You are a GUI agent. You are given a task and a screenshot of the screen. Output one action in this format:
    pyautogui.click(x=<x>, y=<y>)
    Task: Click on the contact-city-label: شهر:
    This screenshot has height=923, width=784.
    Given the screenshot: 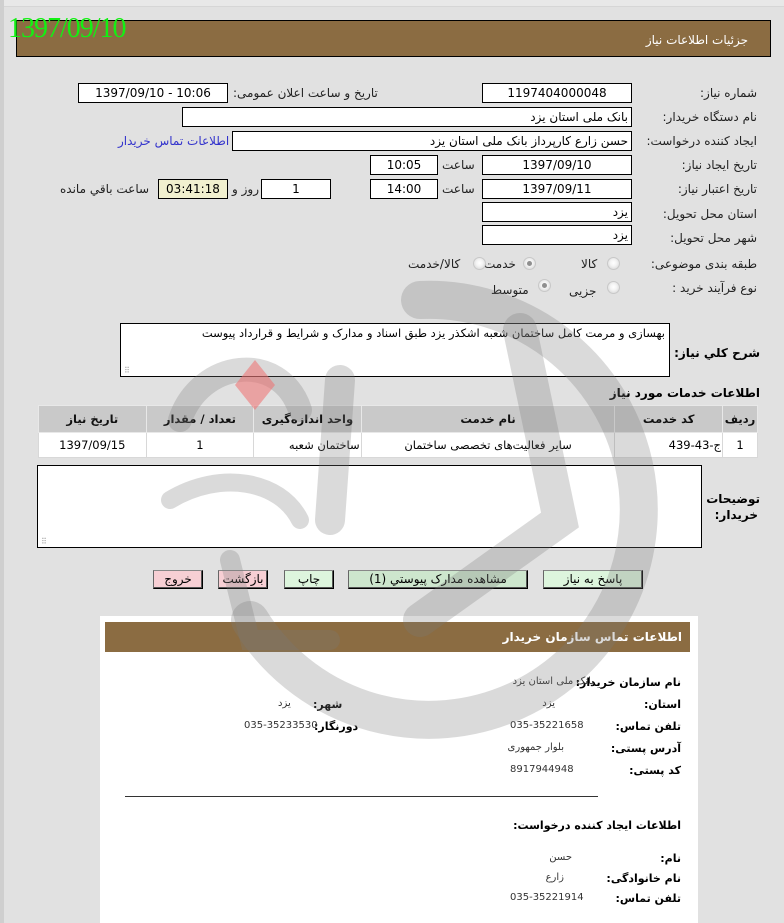 What is the action you would take?
    pyautogui.click(x=328, y=704)
    